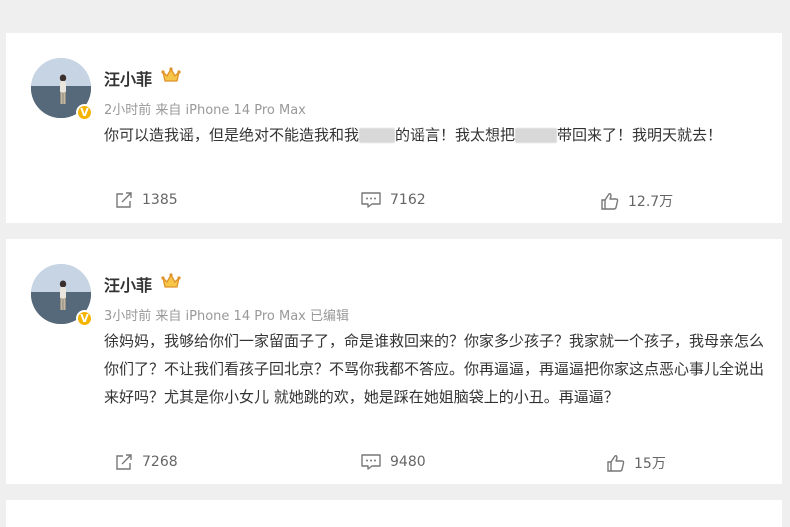 The image size is (790, 527). I want to click on post-card, so click(394, 513).